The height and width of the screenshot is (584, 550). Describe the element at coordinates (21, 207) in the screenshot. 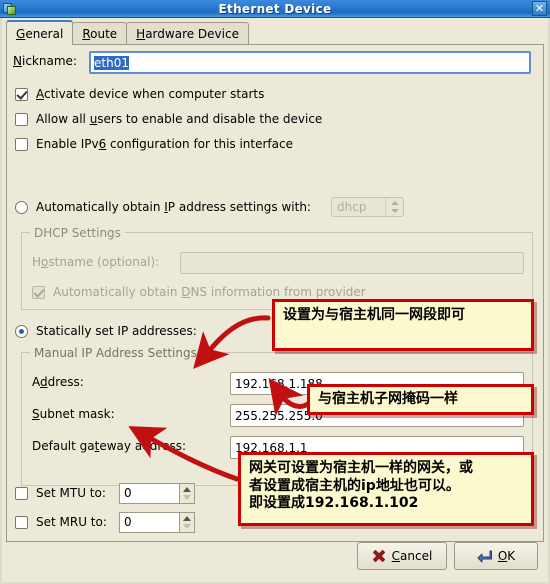

I see `auto-obtain-ip-radio` at that location.